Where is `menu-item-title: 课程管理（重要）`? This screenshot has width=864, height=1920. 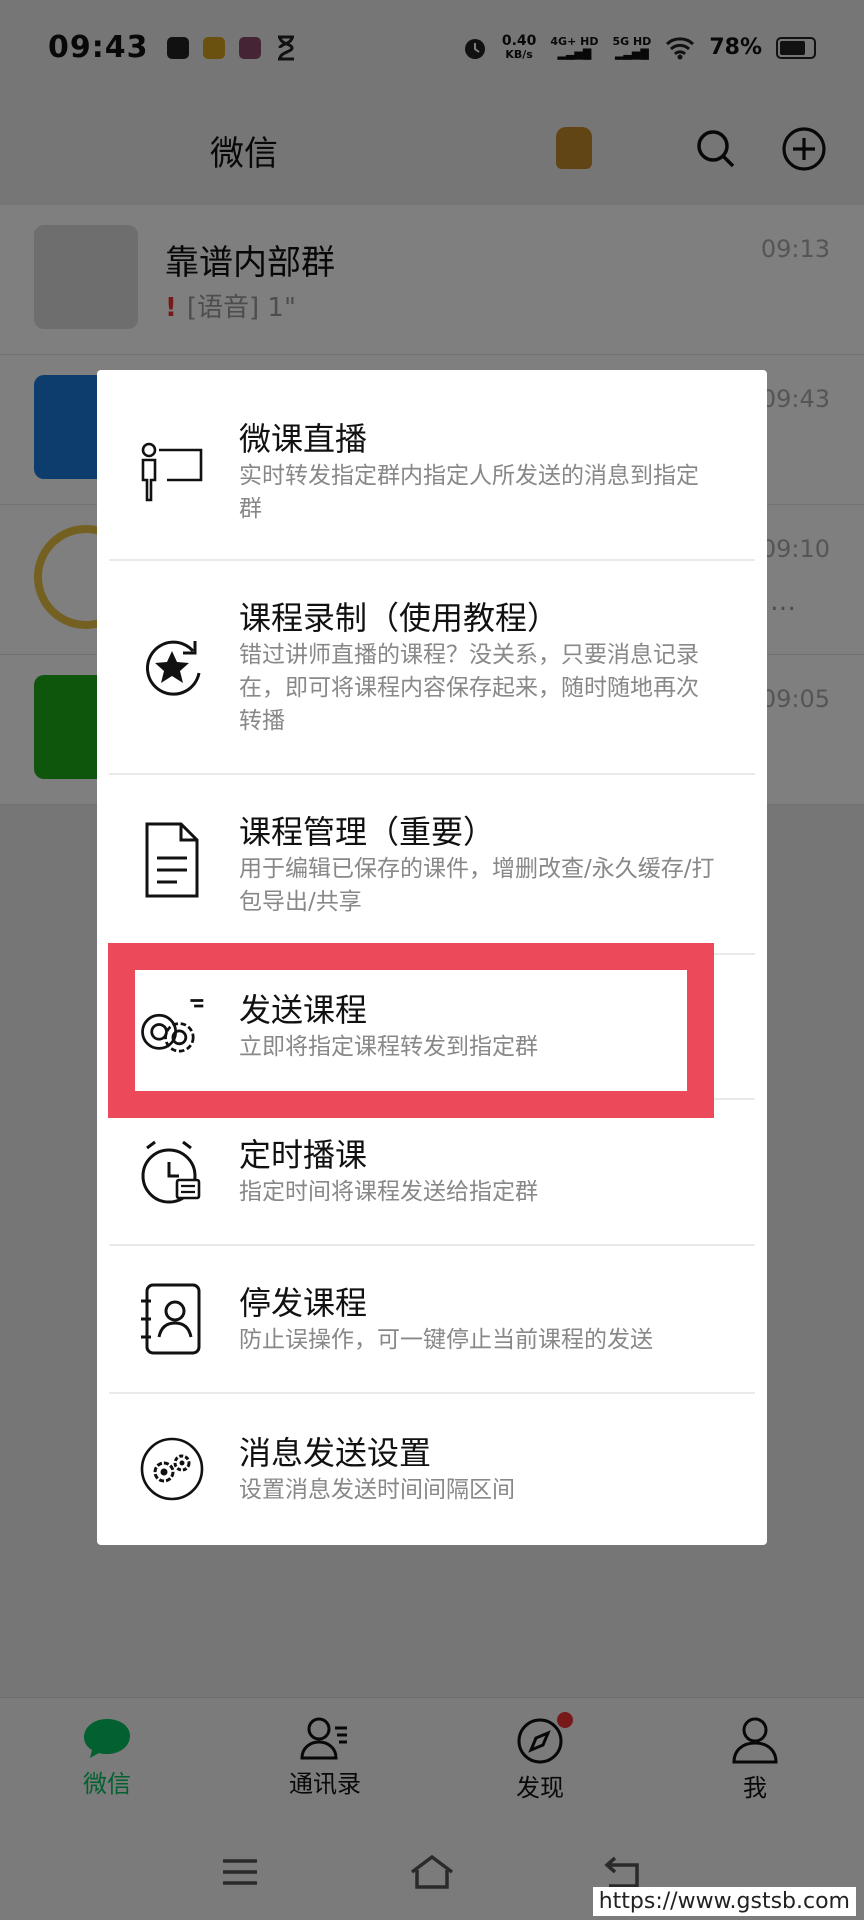
menu-item-title: 课程管理（重要） is located at coordinates (367, 832).